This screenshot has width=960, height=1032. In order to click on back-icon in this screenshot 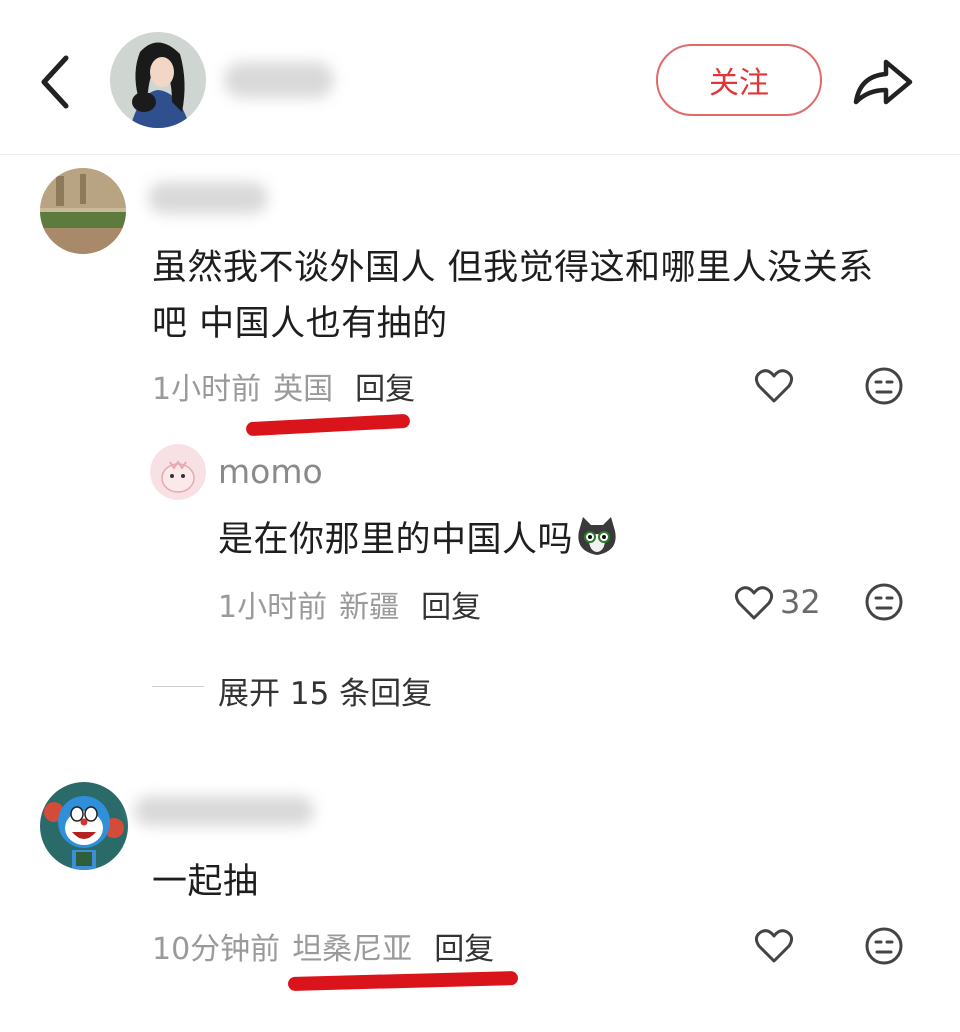, I will do `click(56, 82)`.